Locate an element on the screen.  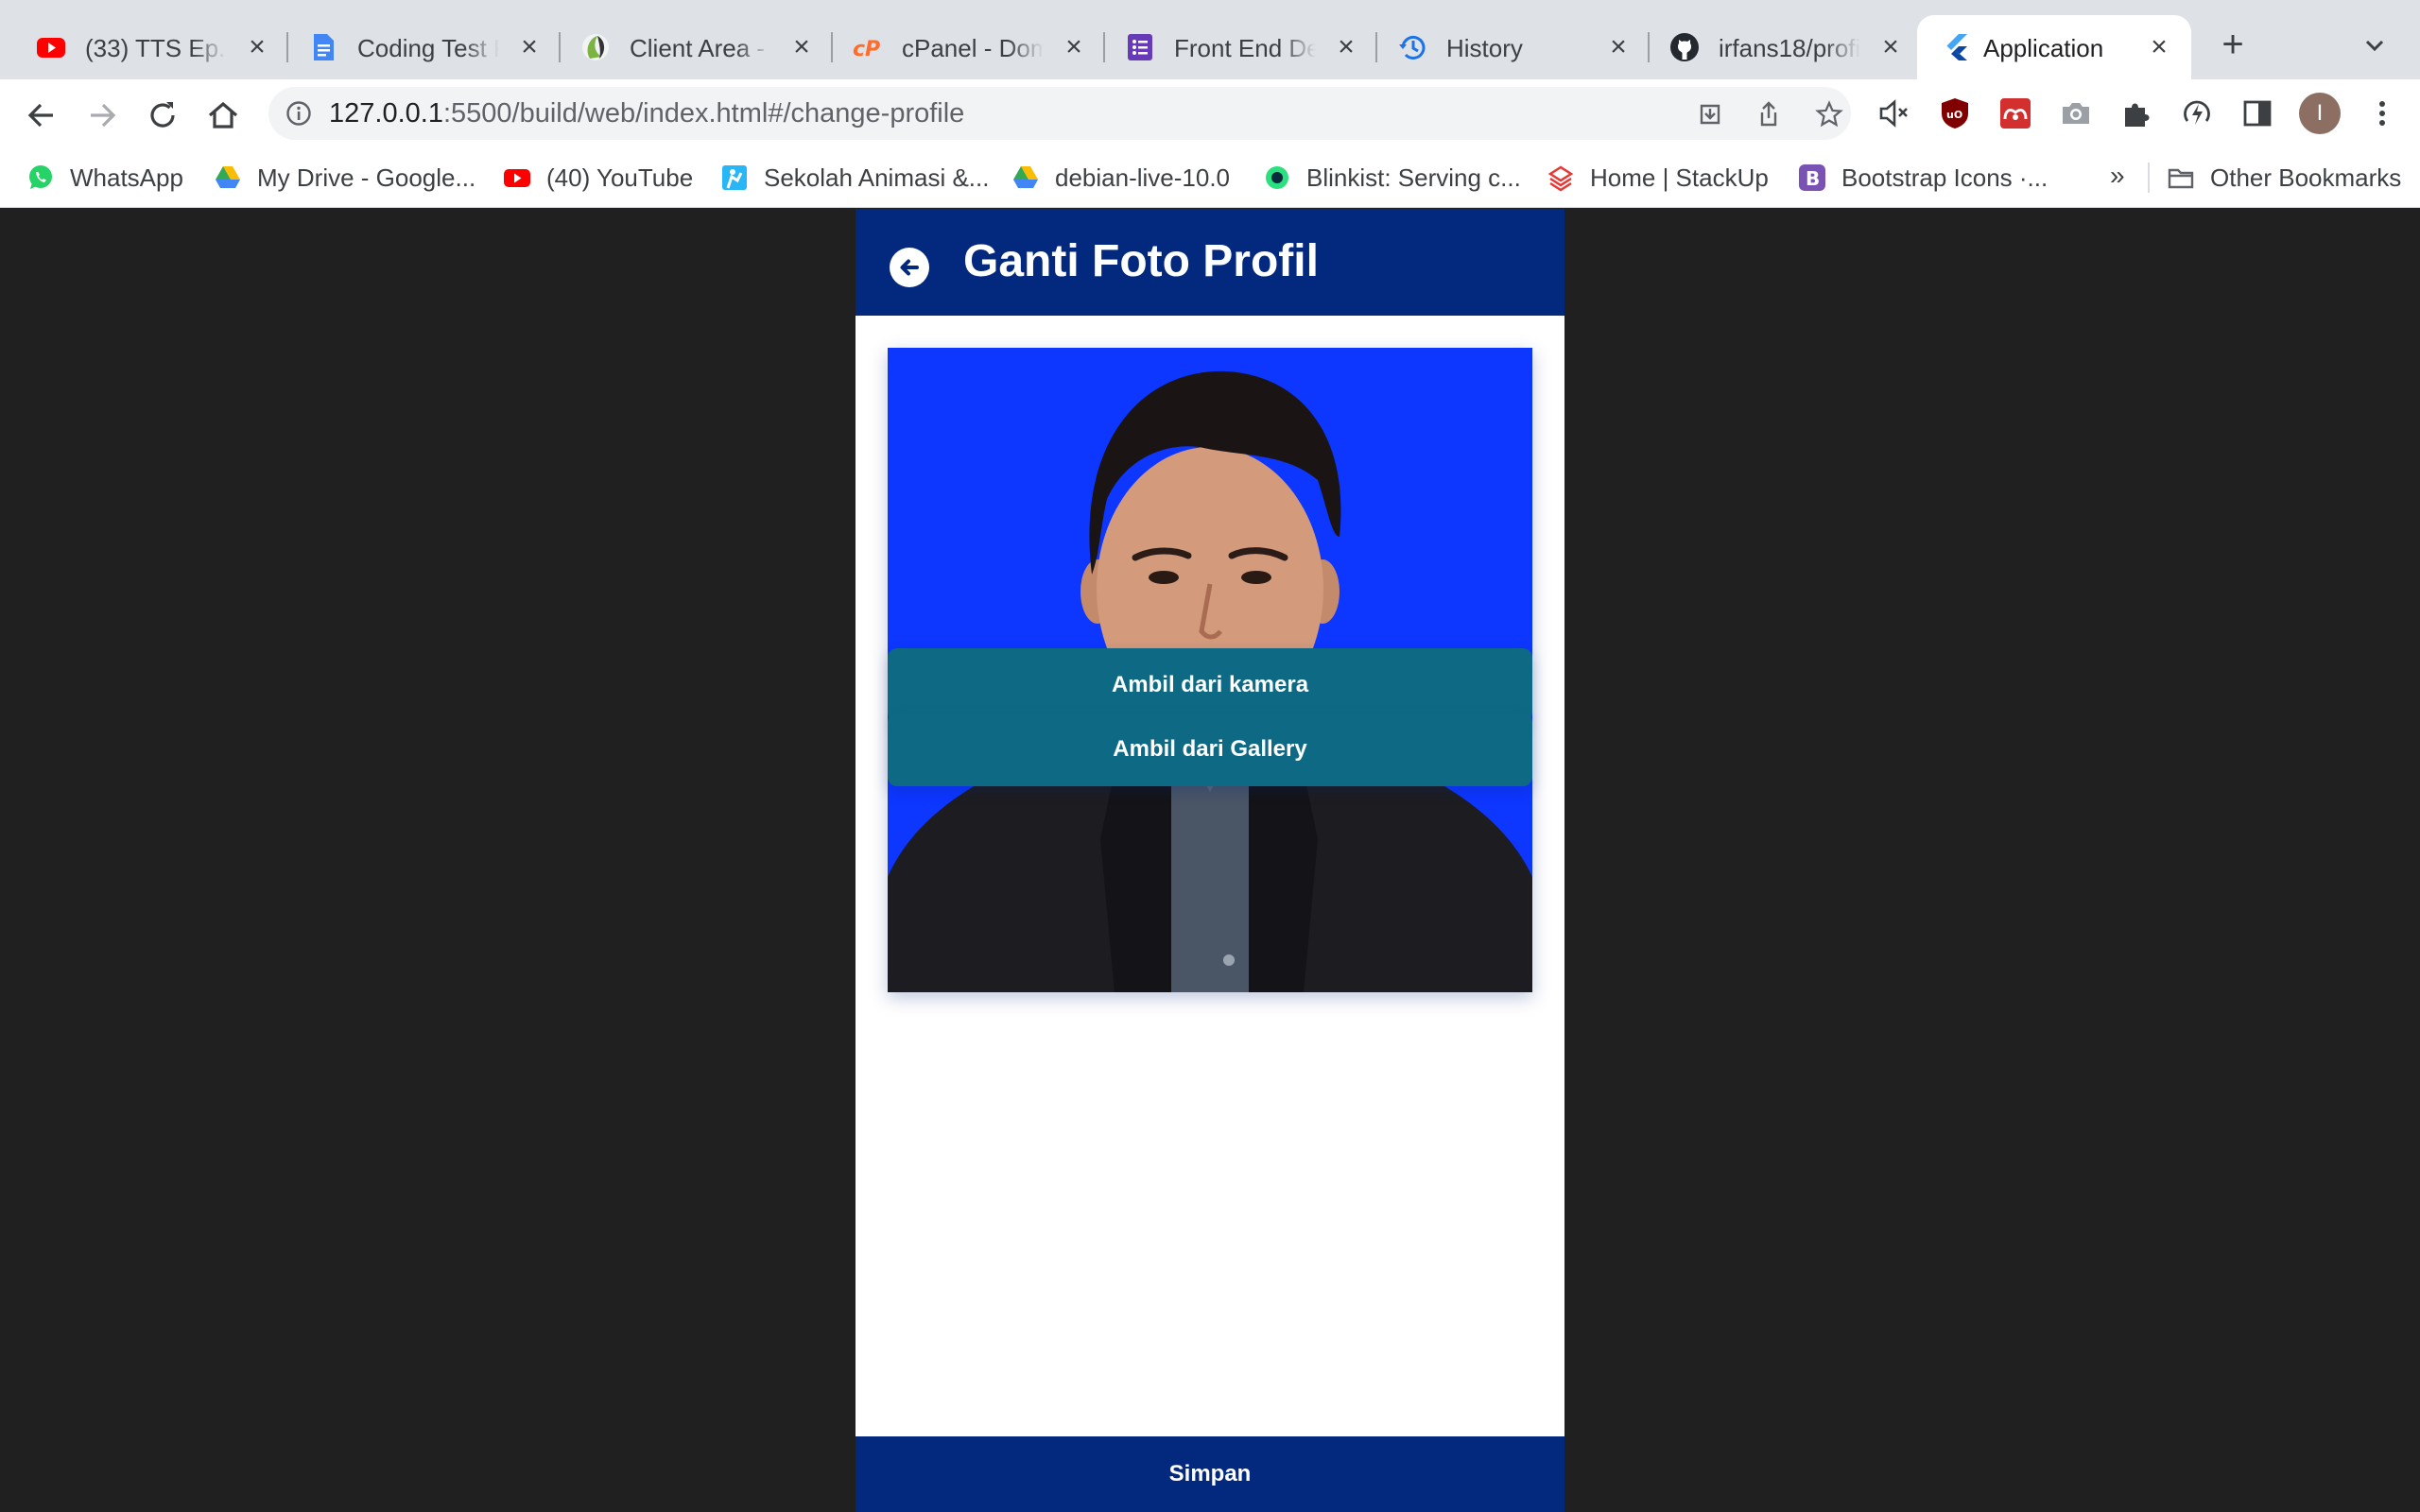
tab-title: History is located at coordinates (1484, 48).